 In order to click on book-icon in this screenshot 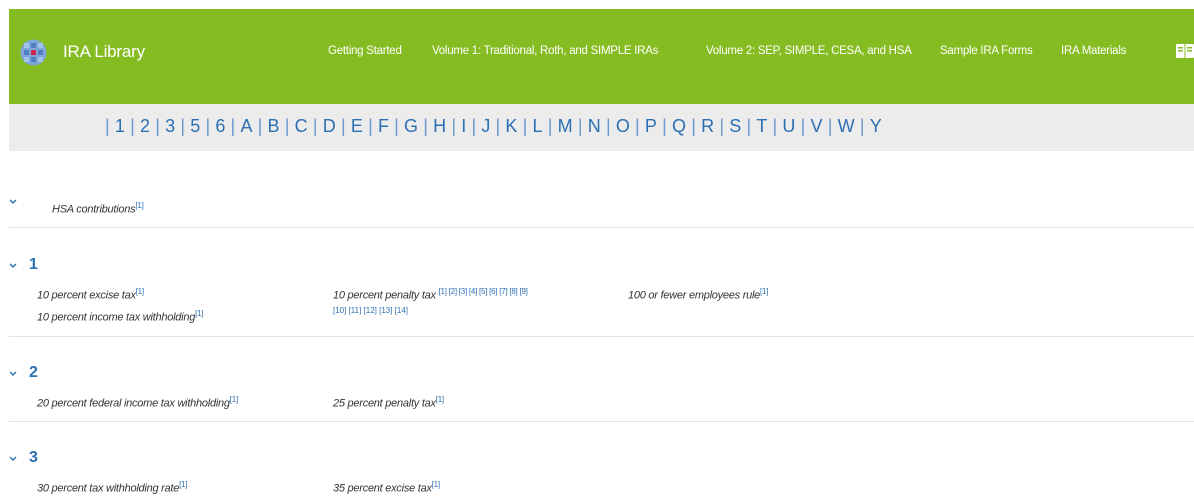, I will do `click(1184, 51)`.